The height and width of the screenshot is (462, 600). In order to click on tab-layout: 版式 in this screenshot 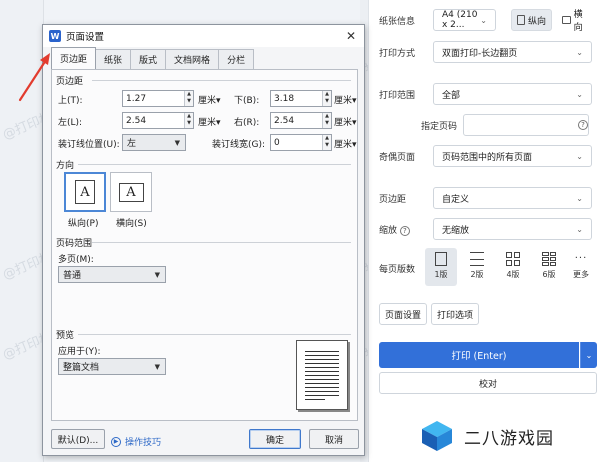, I will do `click(148, 59)`.